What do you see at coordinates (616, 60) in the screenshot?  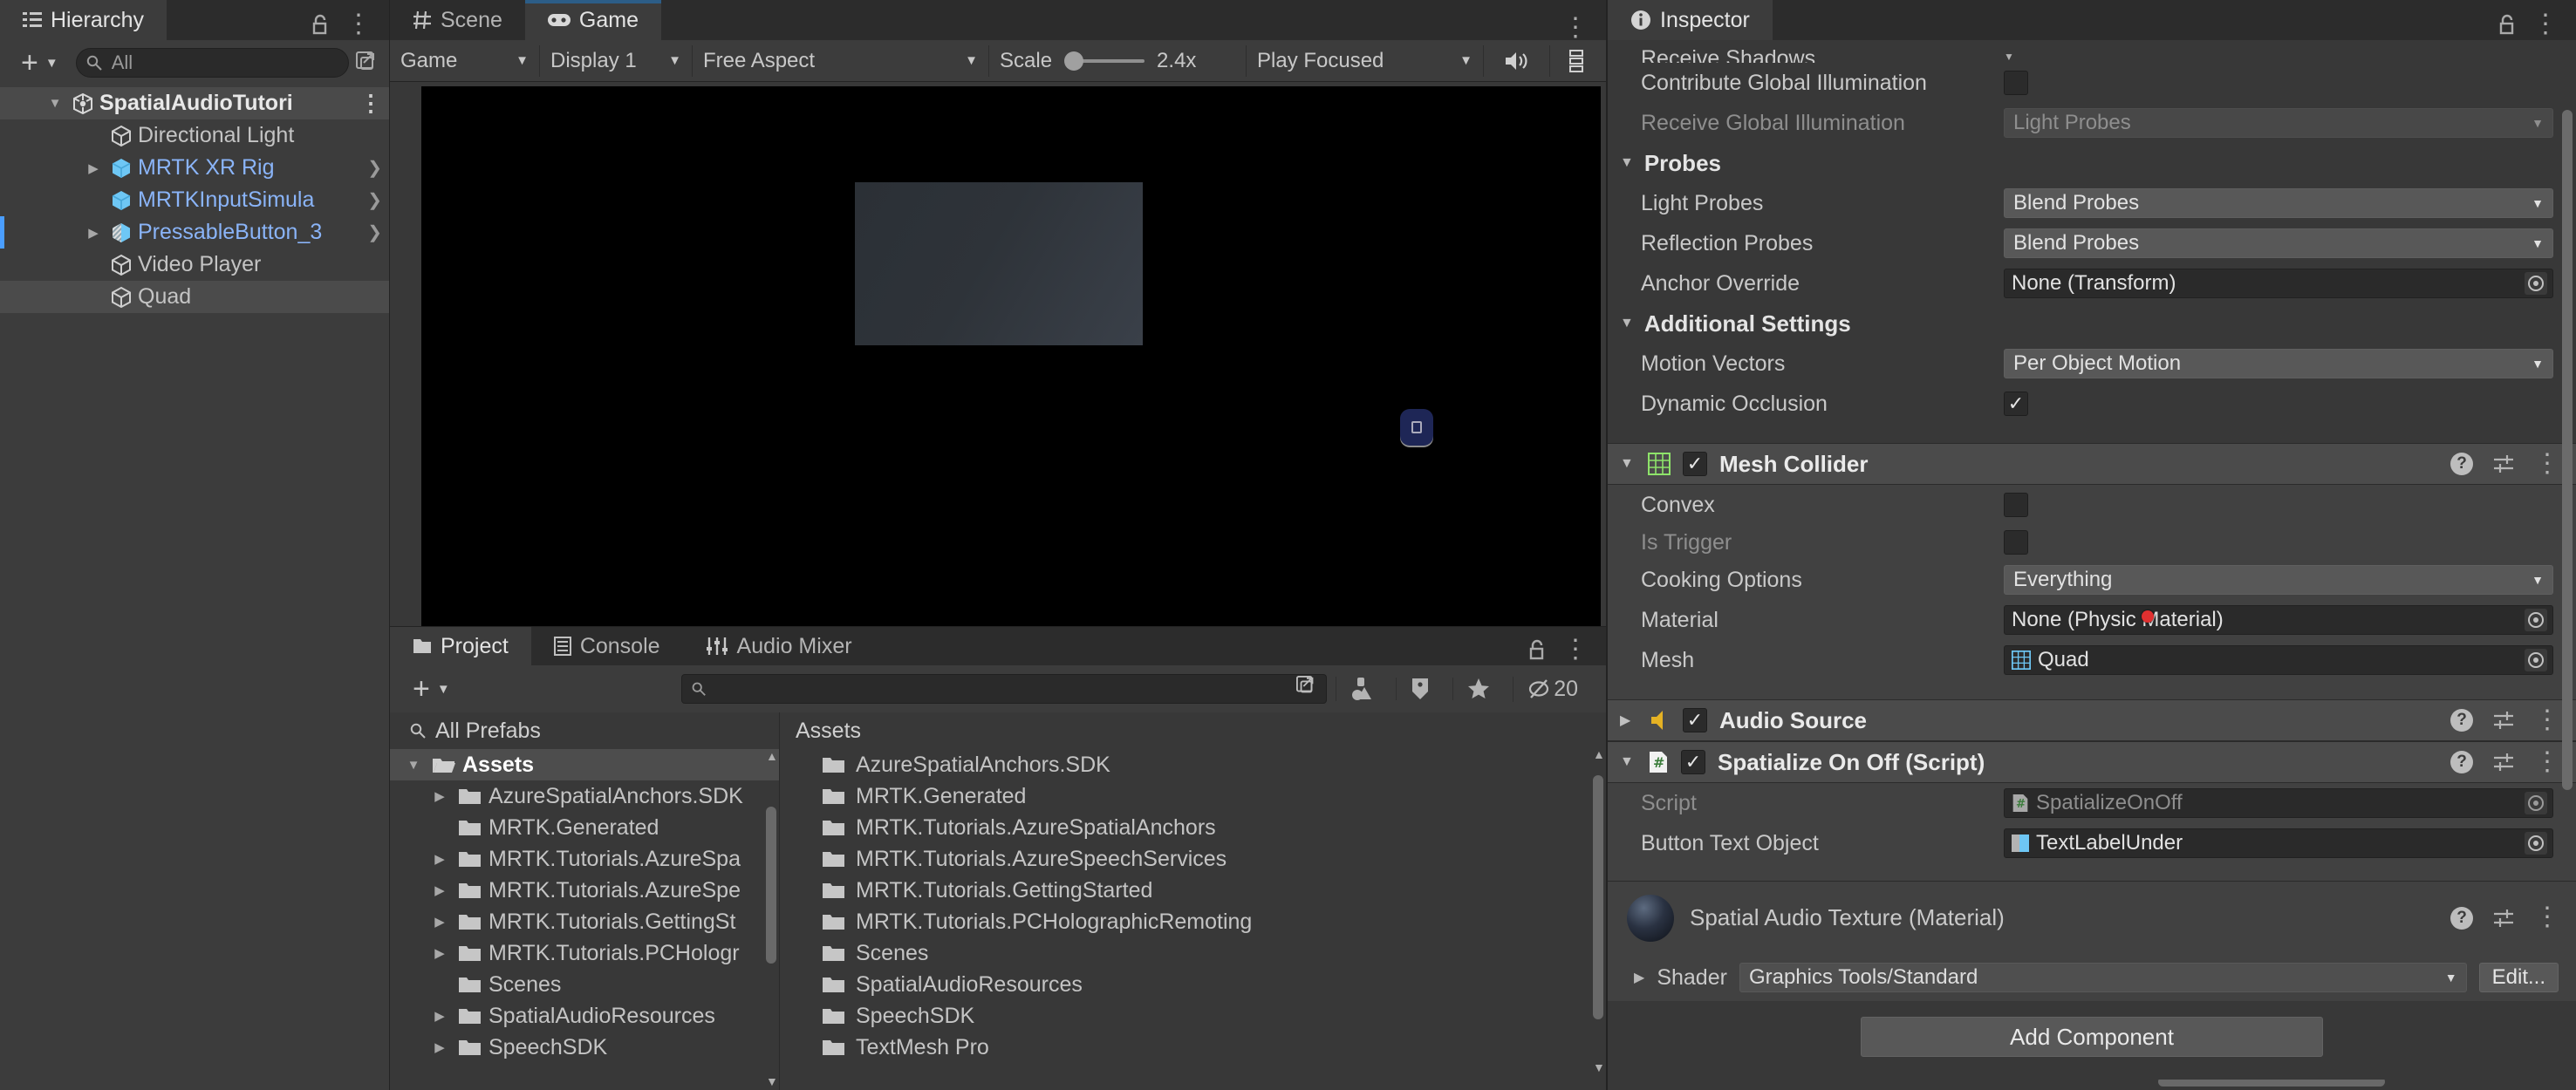 I see `game-display-dropdown: Display 1 ▼` at bounding box center [616, 60].